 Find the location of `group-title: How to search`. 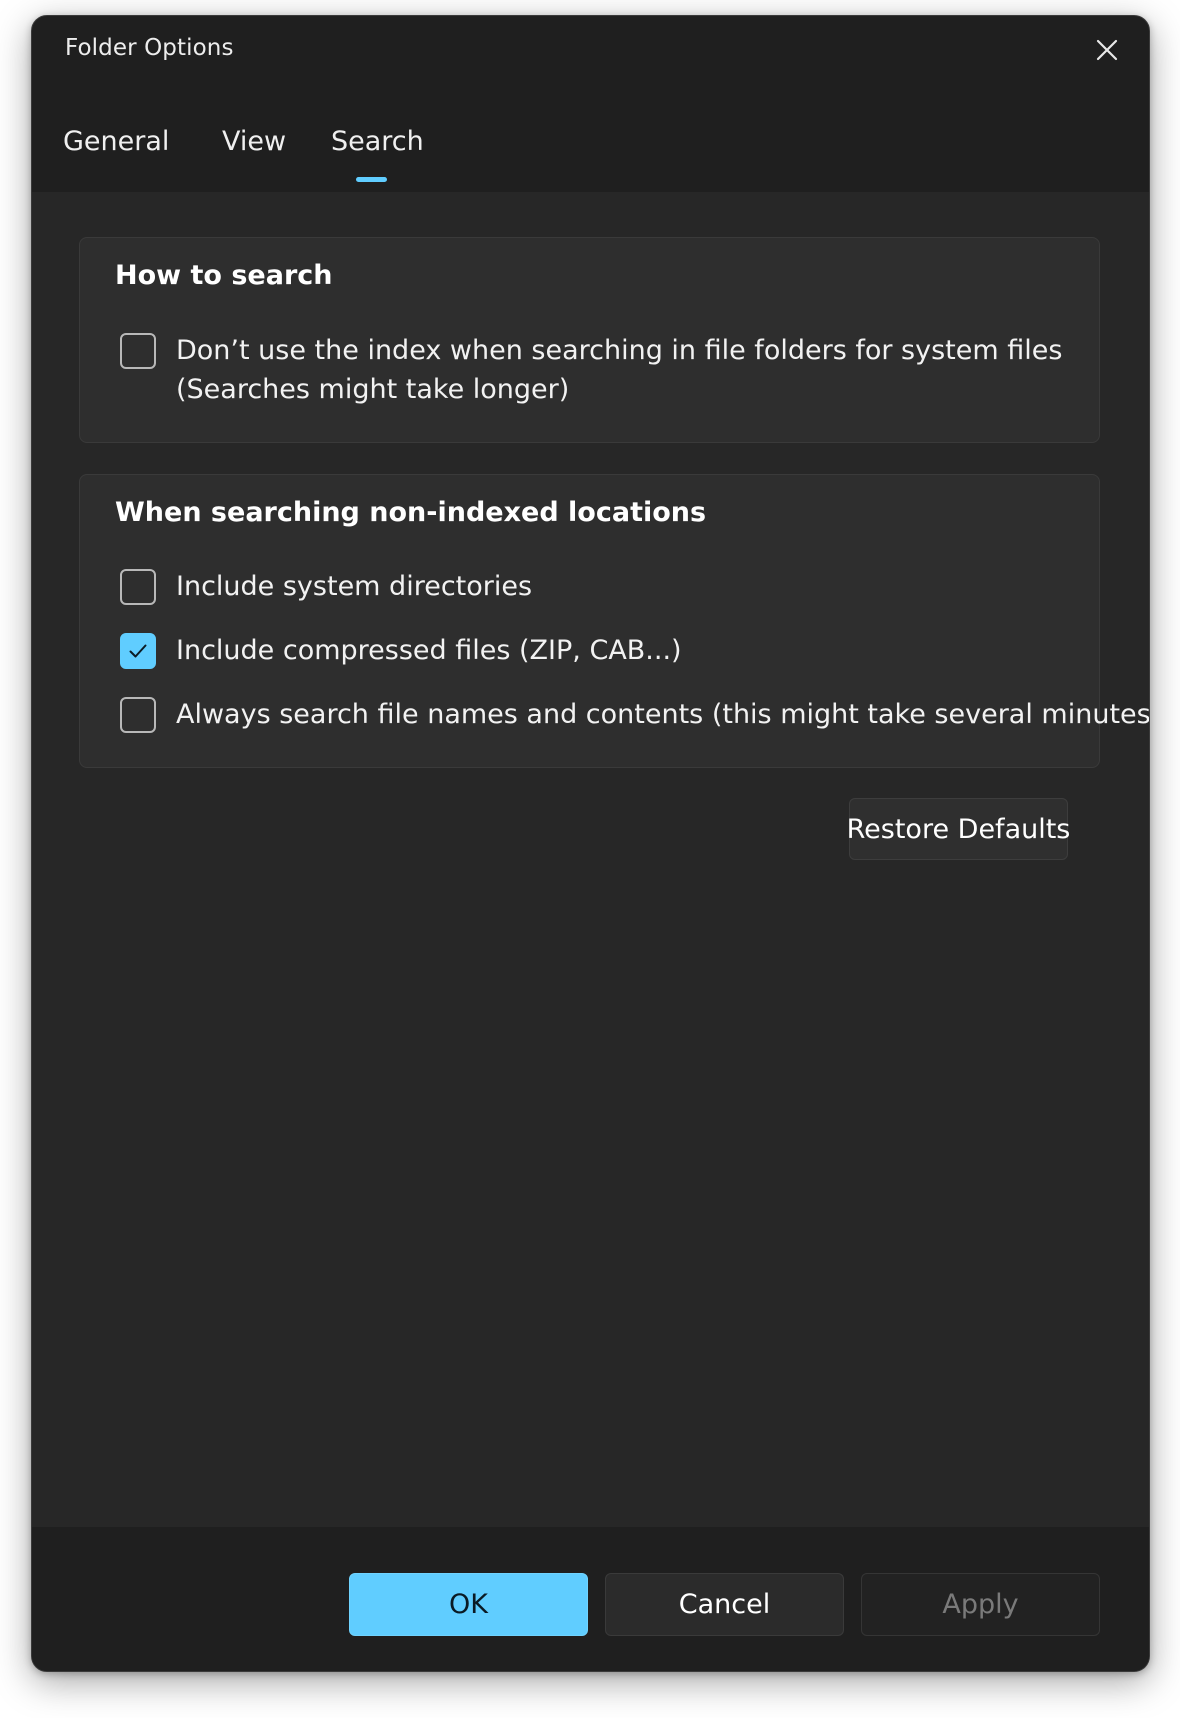

group-title: How to search is located at coordinates (224, 275).